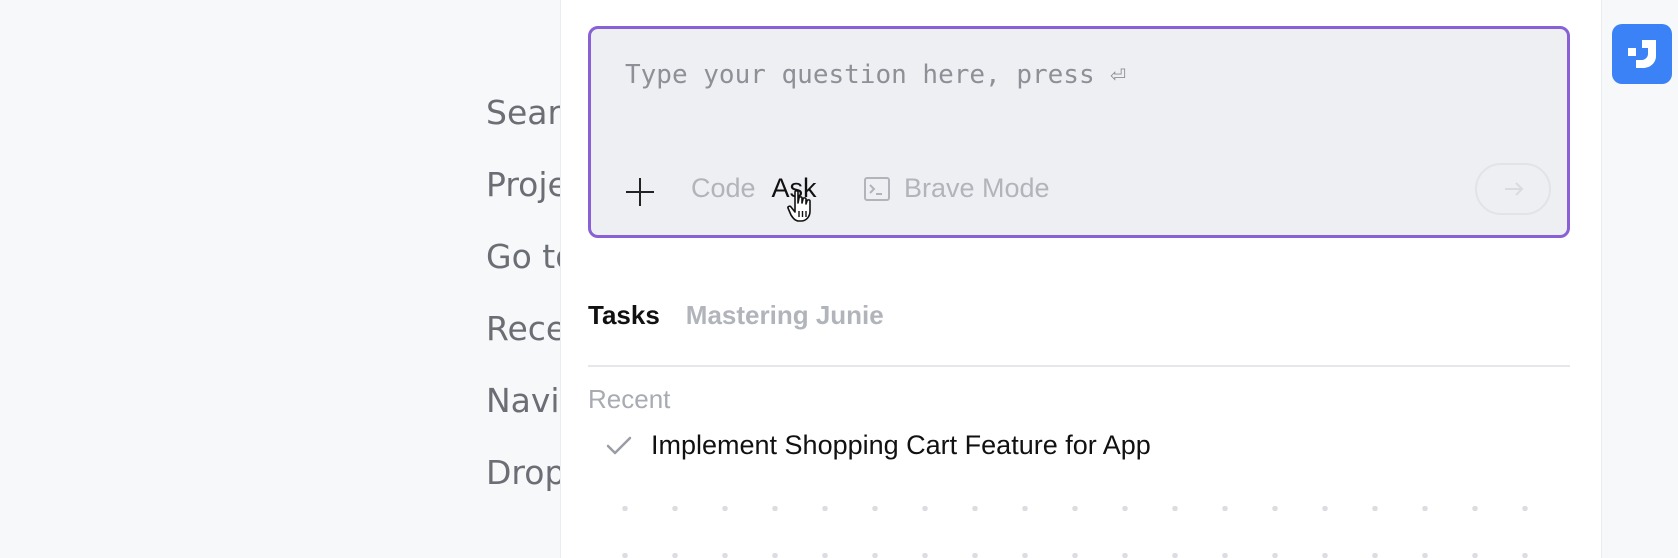 The height and width of the screenshot is (558, 1678). What do you see at coordinates (624, 315) in the screenshot?
I see `tab-tasks: Tasks` at bounding box center [624, 315].